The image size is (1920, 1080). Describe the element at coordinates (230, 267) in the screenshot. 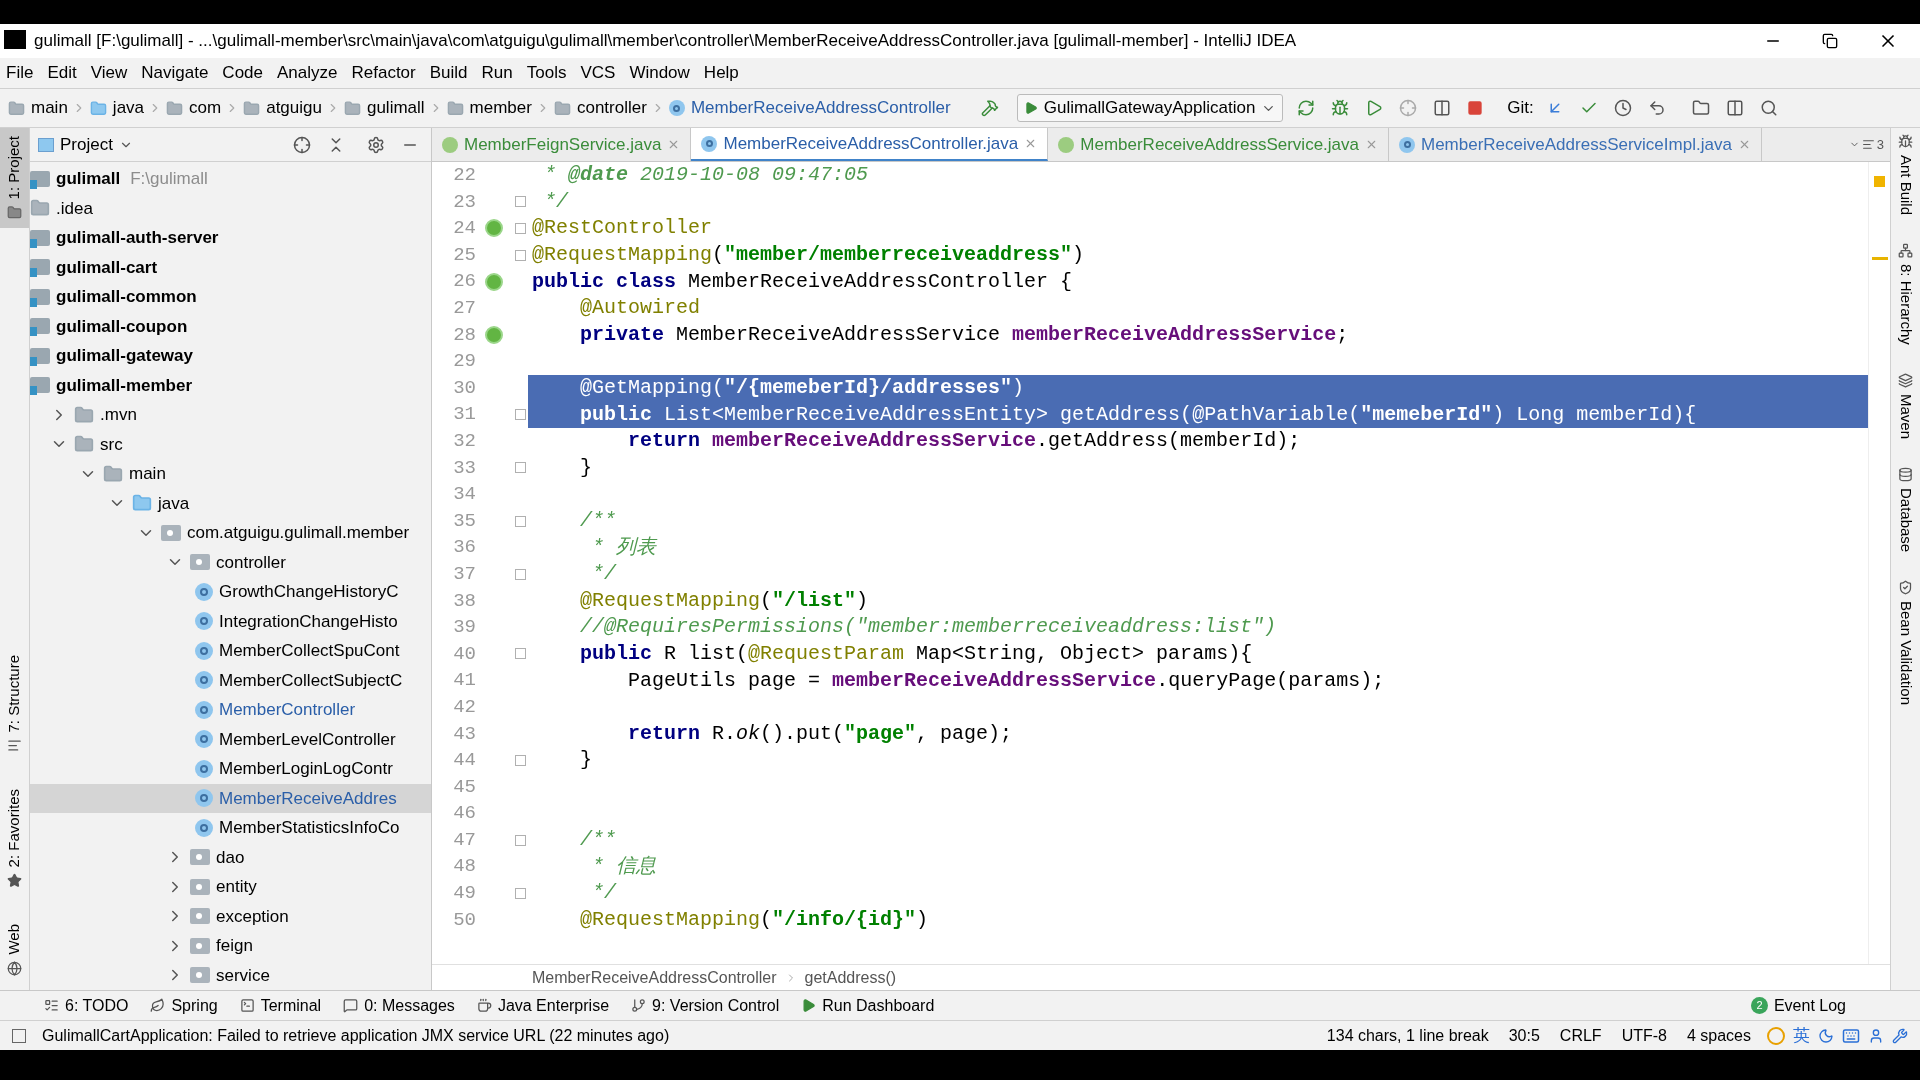

I see `tree-item: gulimall-cart` at that location.